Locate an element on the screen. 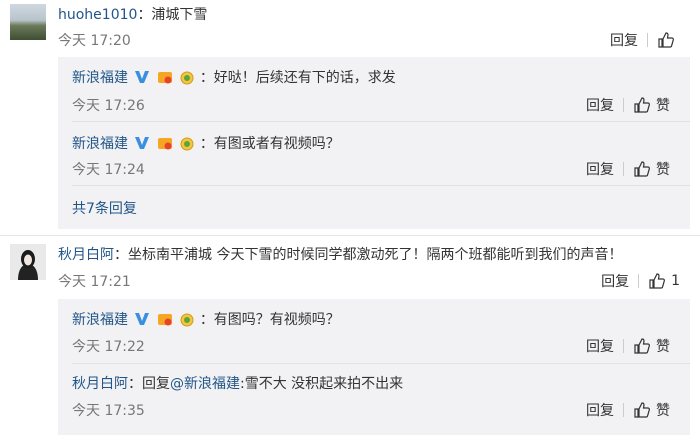 The image size is (700, 441). comment-text: ：坐标南平浦城 今天下雪的时候同学都激动死了！隔两个班都能听到我们的声音！ is located at coordinates (368, 255).